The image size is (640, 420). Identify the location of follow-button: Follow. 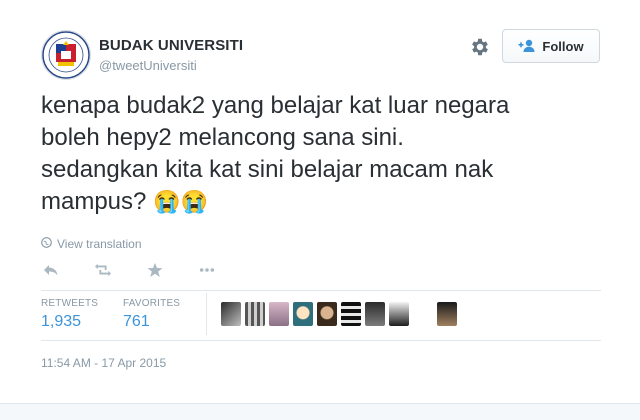
(551, 46).